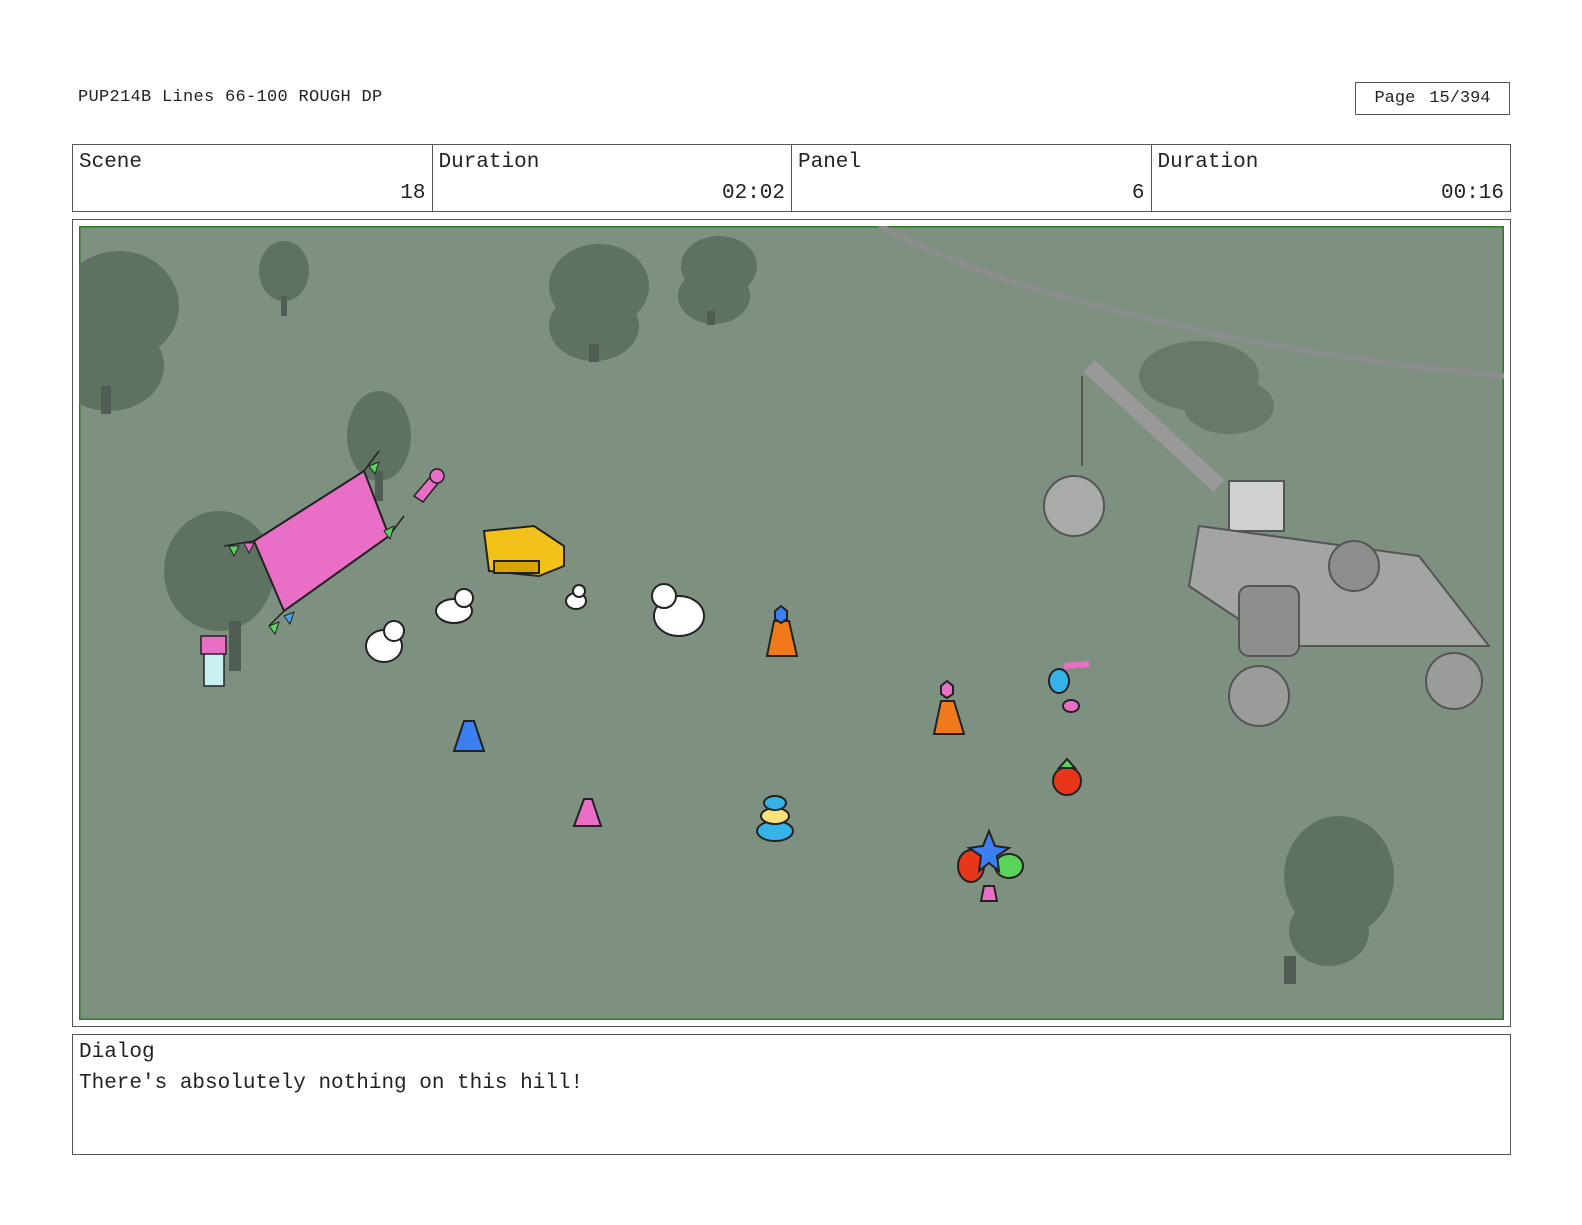 The width and height of the screenshot is (1582, 1225). I want to click on wrecking-ball, so click(1074, 506).